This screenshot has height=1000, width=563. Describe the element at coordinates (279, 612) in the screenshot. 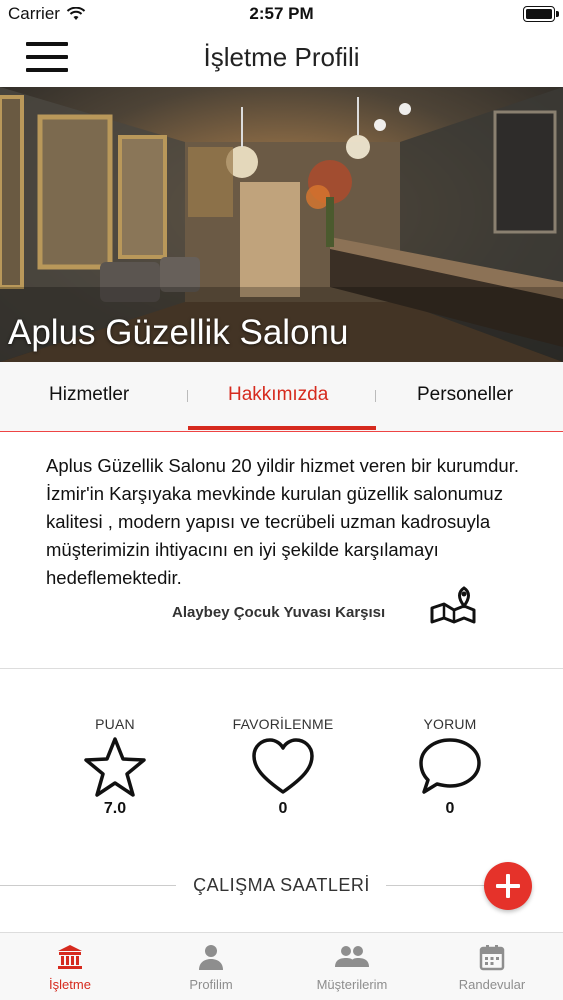

I see `business-address: Alaybey Çocuk Yuvası Karşısı` at that location.